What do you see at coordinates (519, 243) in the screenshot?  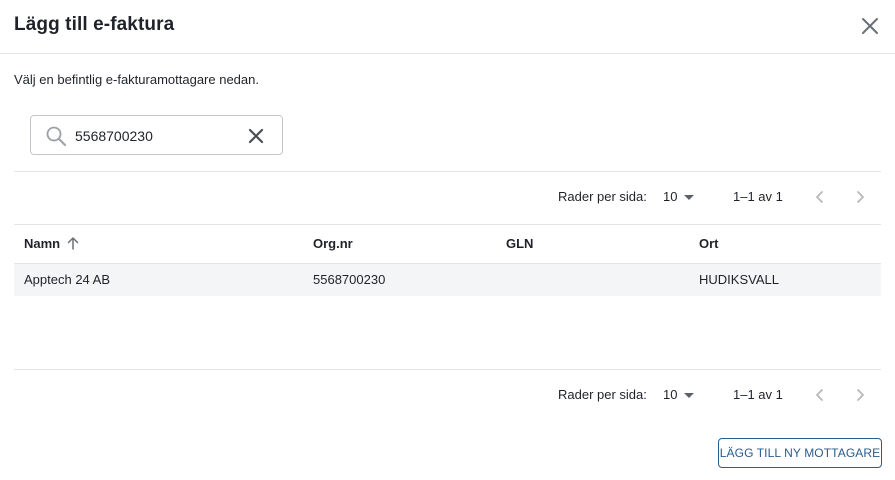 I see `column-header-gln: GLN` at bounding box center [519, 243].